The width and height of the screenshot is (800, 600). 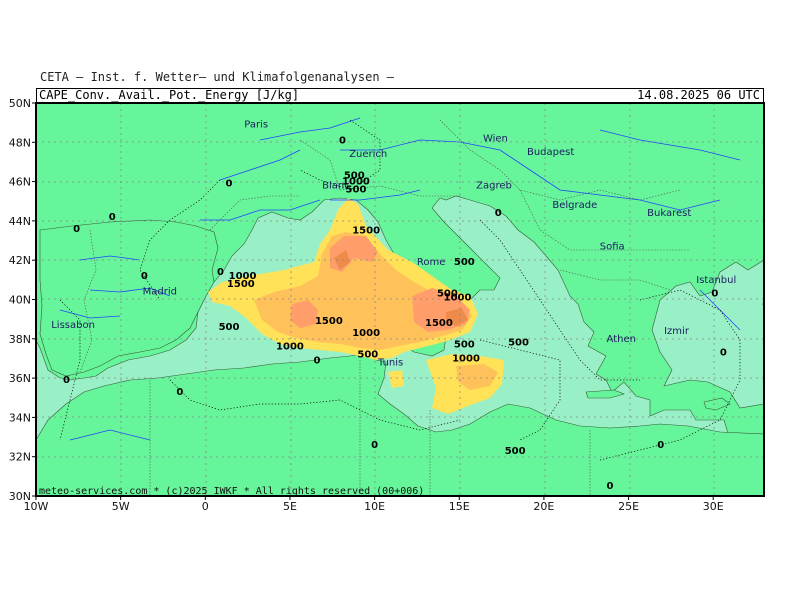 I want to click on city-label-athen: Athen, so click(x=621, y=339).